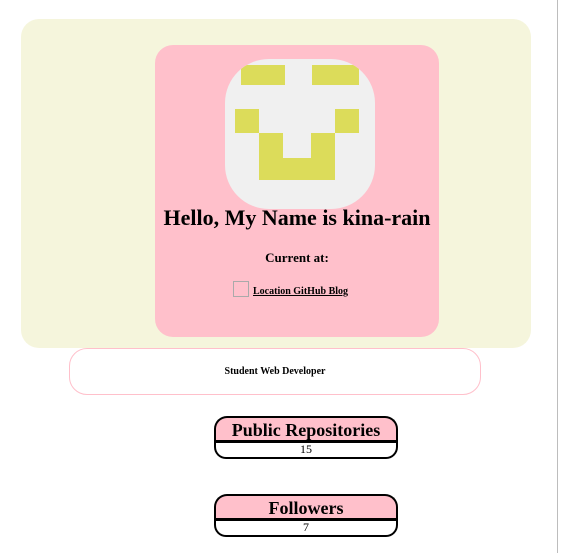 This screenshot has width=569, height=553. I want to click on page-edge-rule, so click(557, 276).